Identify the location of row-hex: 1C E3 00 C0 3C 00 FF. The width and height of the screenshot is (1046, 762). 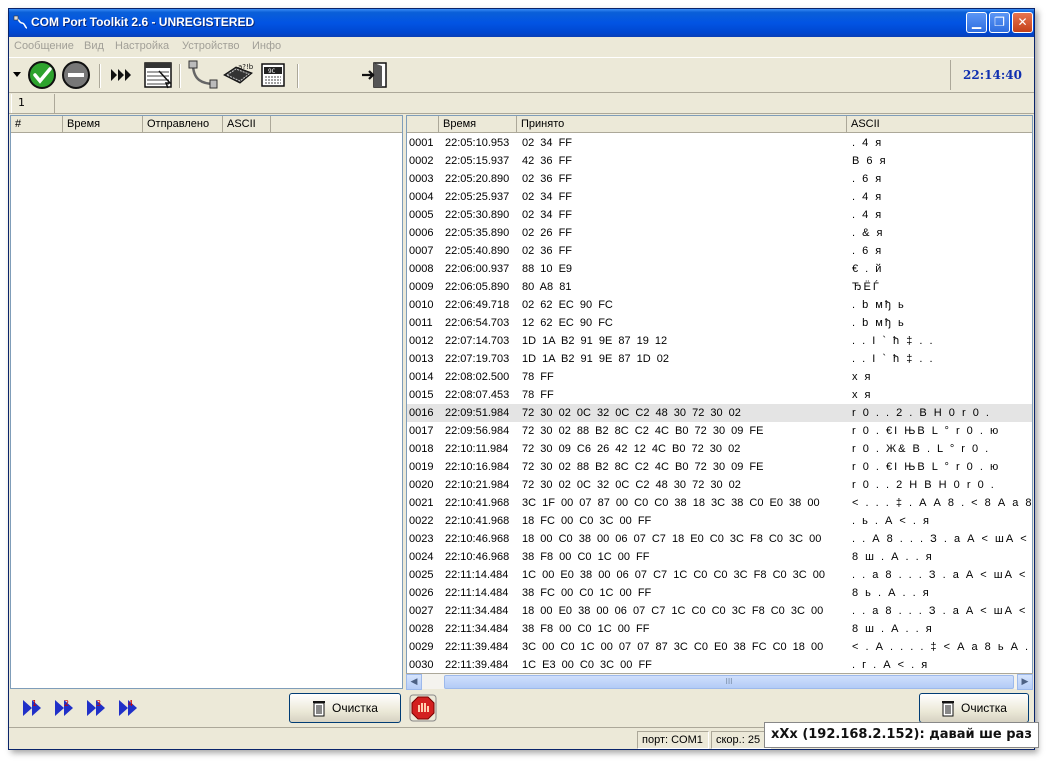
(587, 665).